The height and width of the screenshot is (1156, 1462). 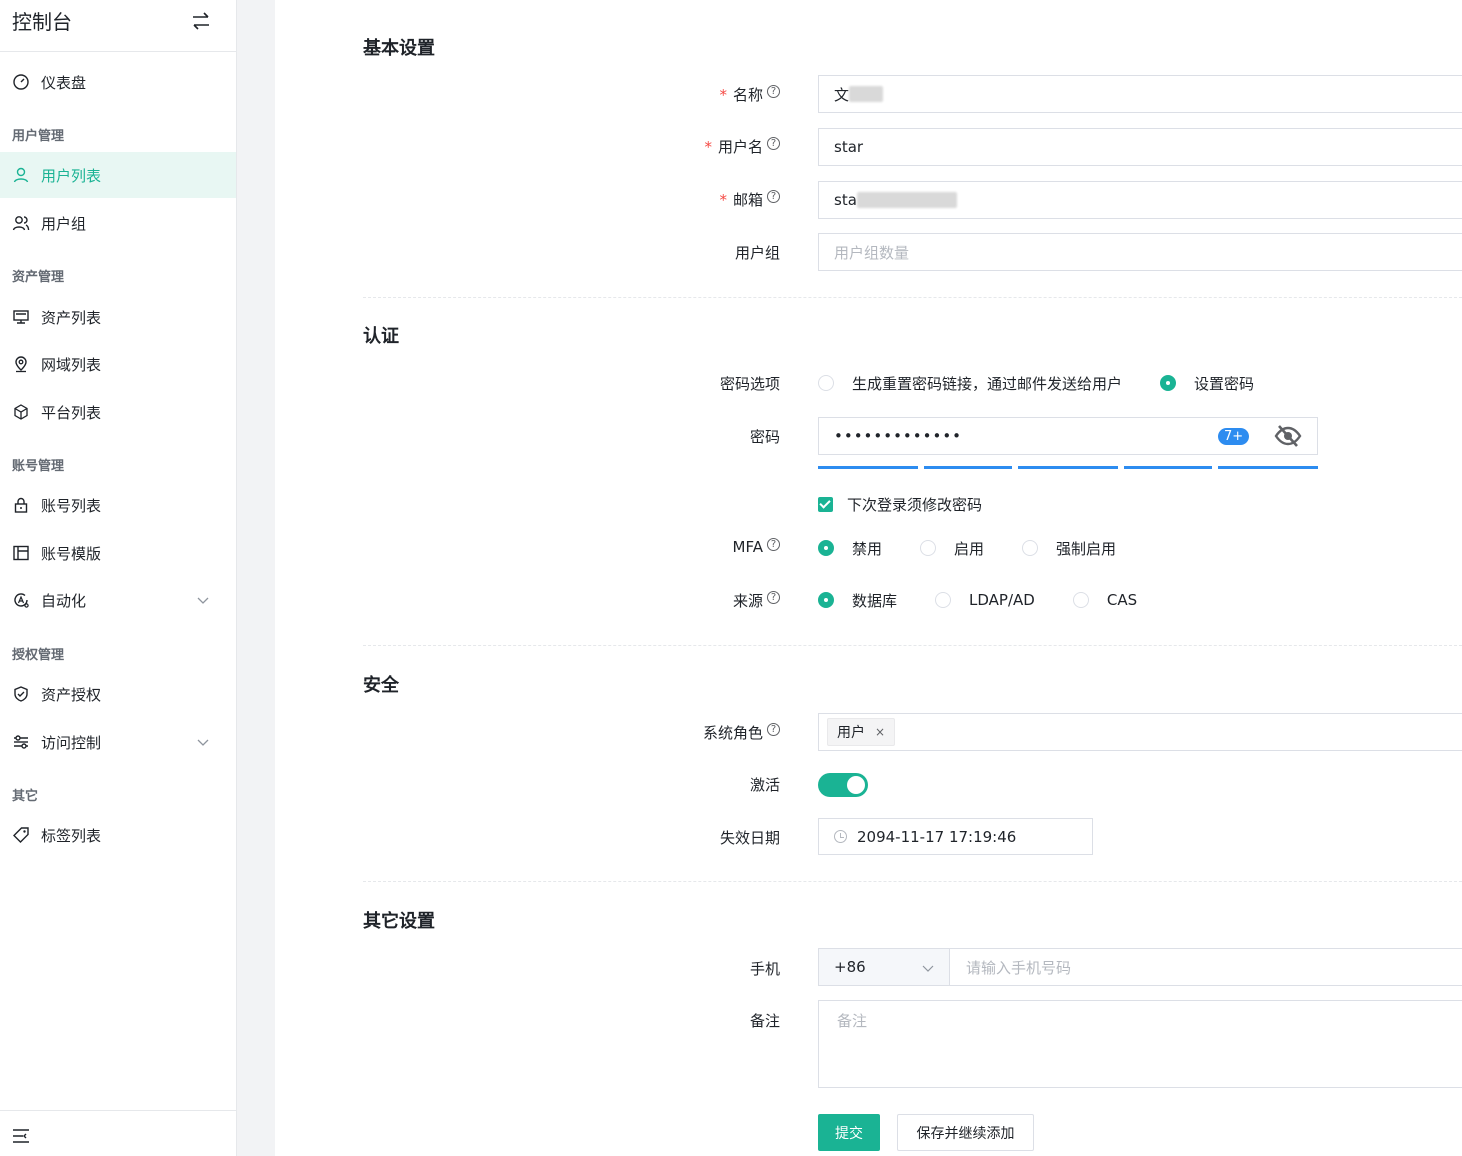 What do you see at coordinates (71, 694) in the screenshot?
I see `sidebar-item-label: 资产授权` at bounding box center [71, 694].